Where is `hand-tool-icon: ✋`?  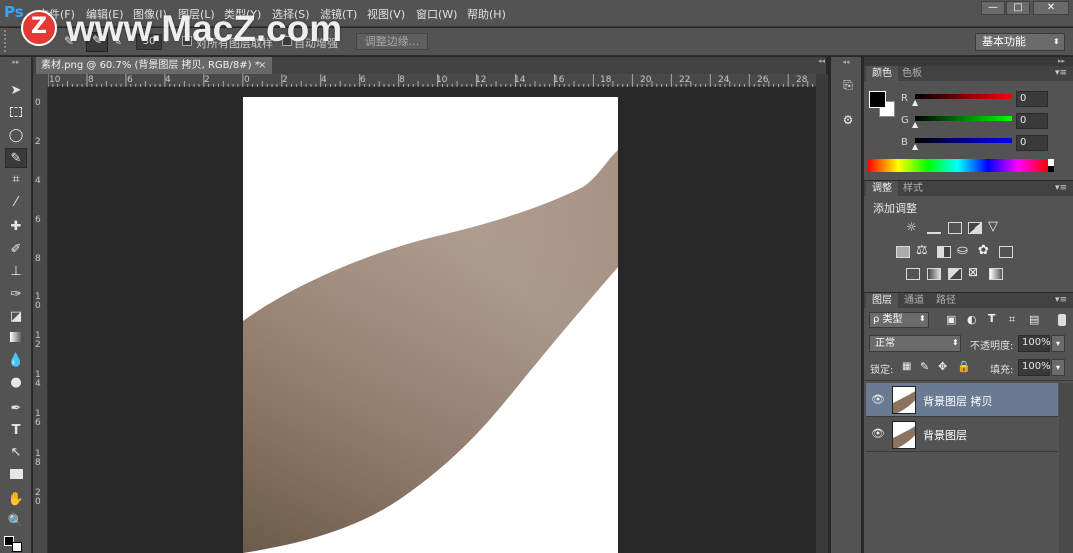
hand-tool-icon: ✋ is located at coordinates (16, 500).